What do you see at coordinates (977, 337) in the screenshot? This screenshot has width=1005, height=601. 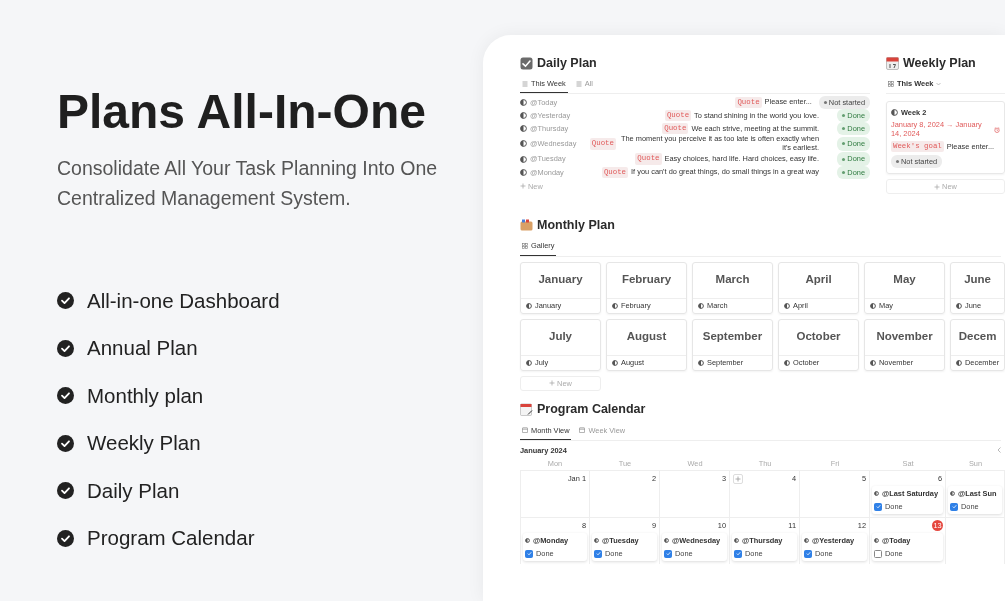 I see `card-title: Decem` at bounding box center [977, 337].